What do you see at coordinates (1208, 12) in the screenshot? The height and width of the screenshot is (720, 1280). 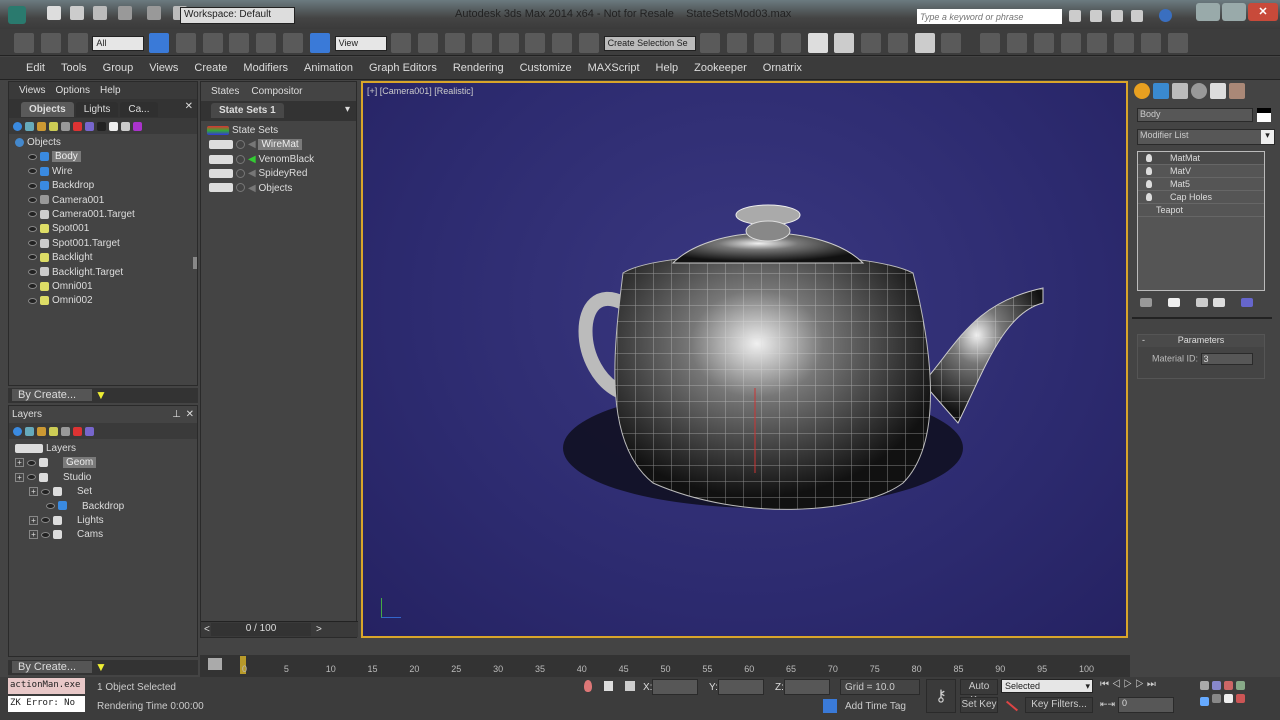 I see `minimize-button` at bounding box center [1208, 12].